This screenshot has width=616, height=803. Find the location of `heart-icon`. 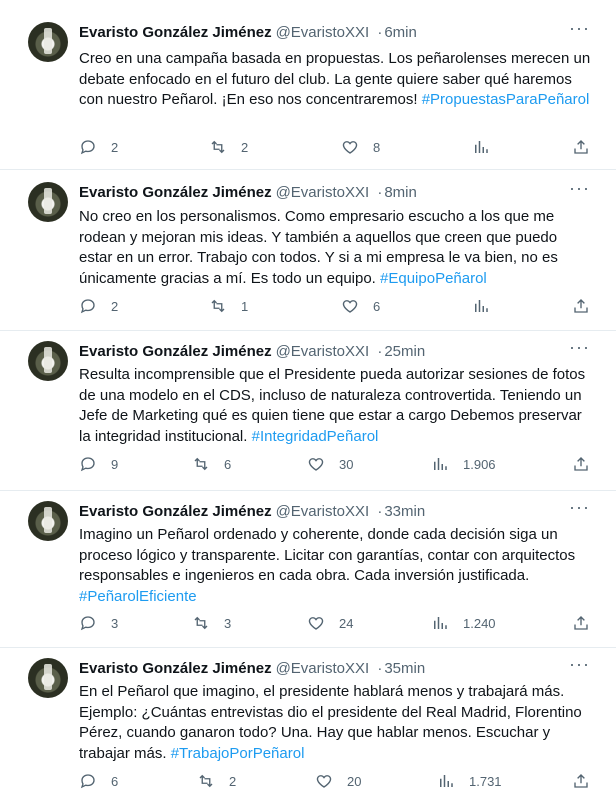

heart-icon is located at coordinates (350, 306).